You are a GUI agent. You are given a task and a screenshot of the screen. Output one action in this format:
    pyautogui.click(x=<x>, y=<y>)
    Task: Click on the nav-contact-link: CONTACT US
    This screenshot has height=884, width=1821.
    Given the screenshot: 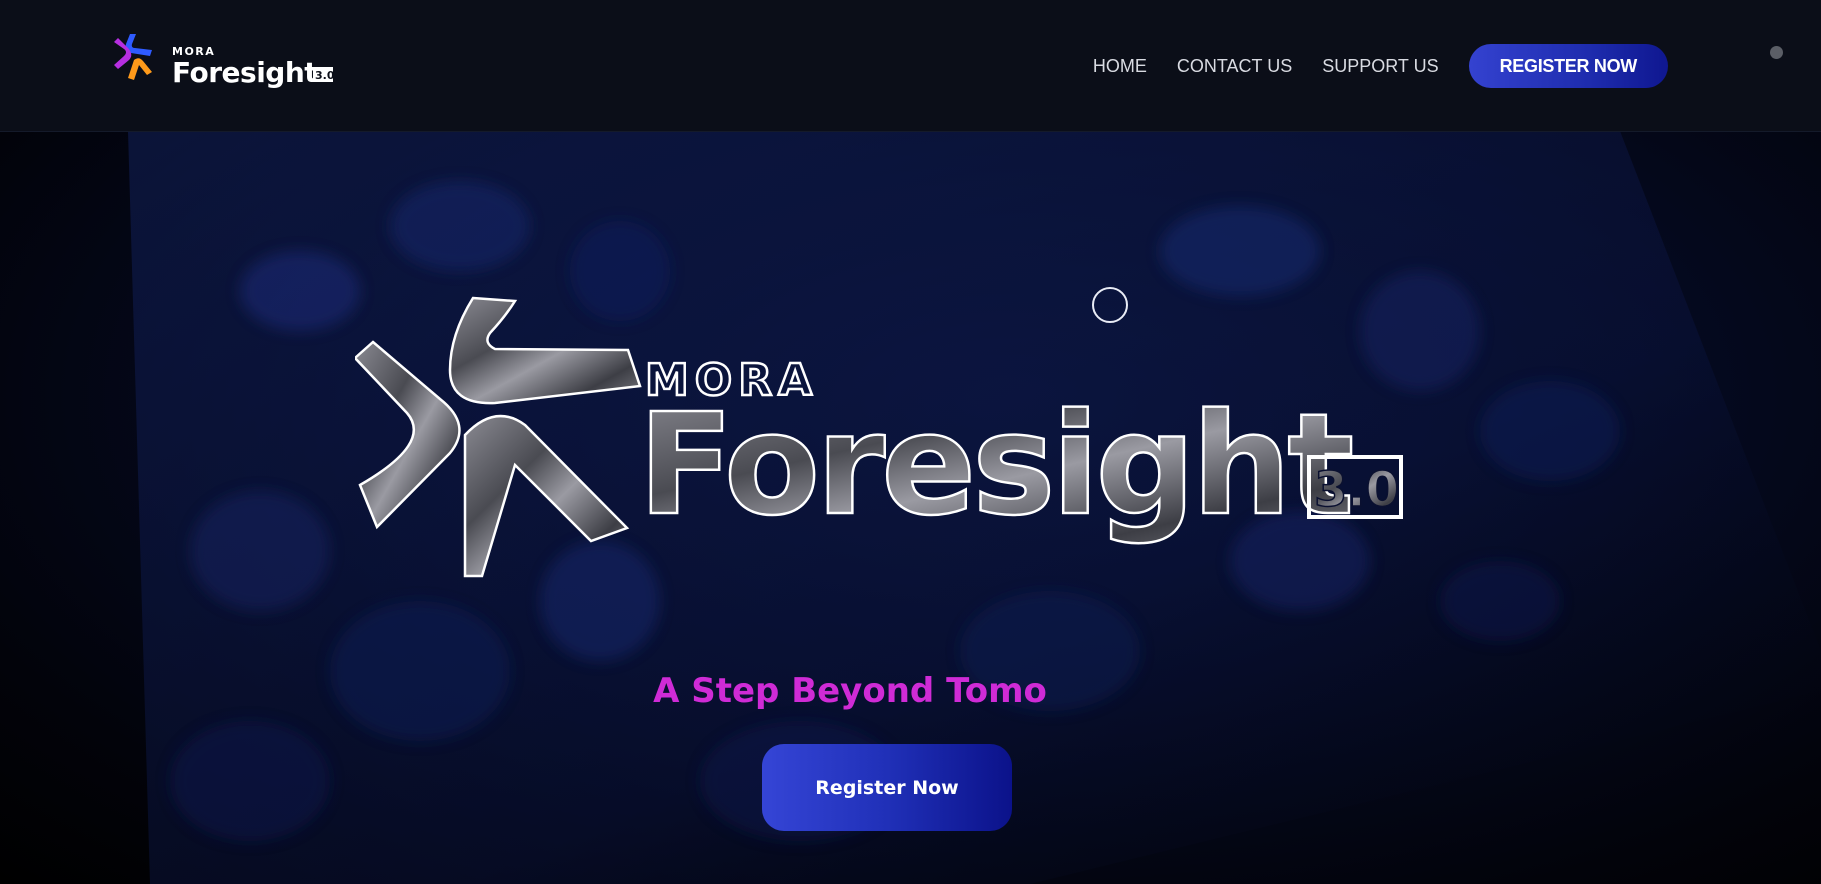 What is the action you would take?
    pyautogui.click(x=1234, y=66)
    